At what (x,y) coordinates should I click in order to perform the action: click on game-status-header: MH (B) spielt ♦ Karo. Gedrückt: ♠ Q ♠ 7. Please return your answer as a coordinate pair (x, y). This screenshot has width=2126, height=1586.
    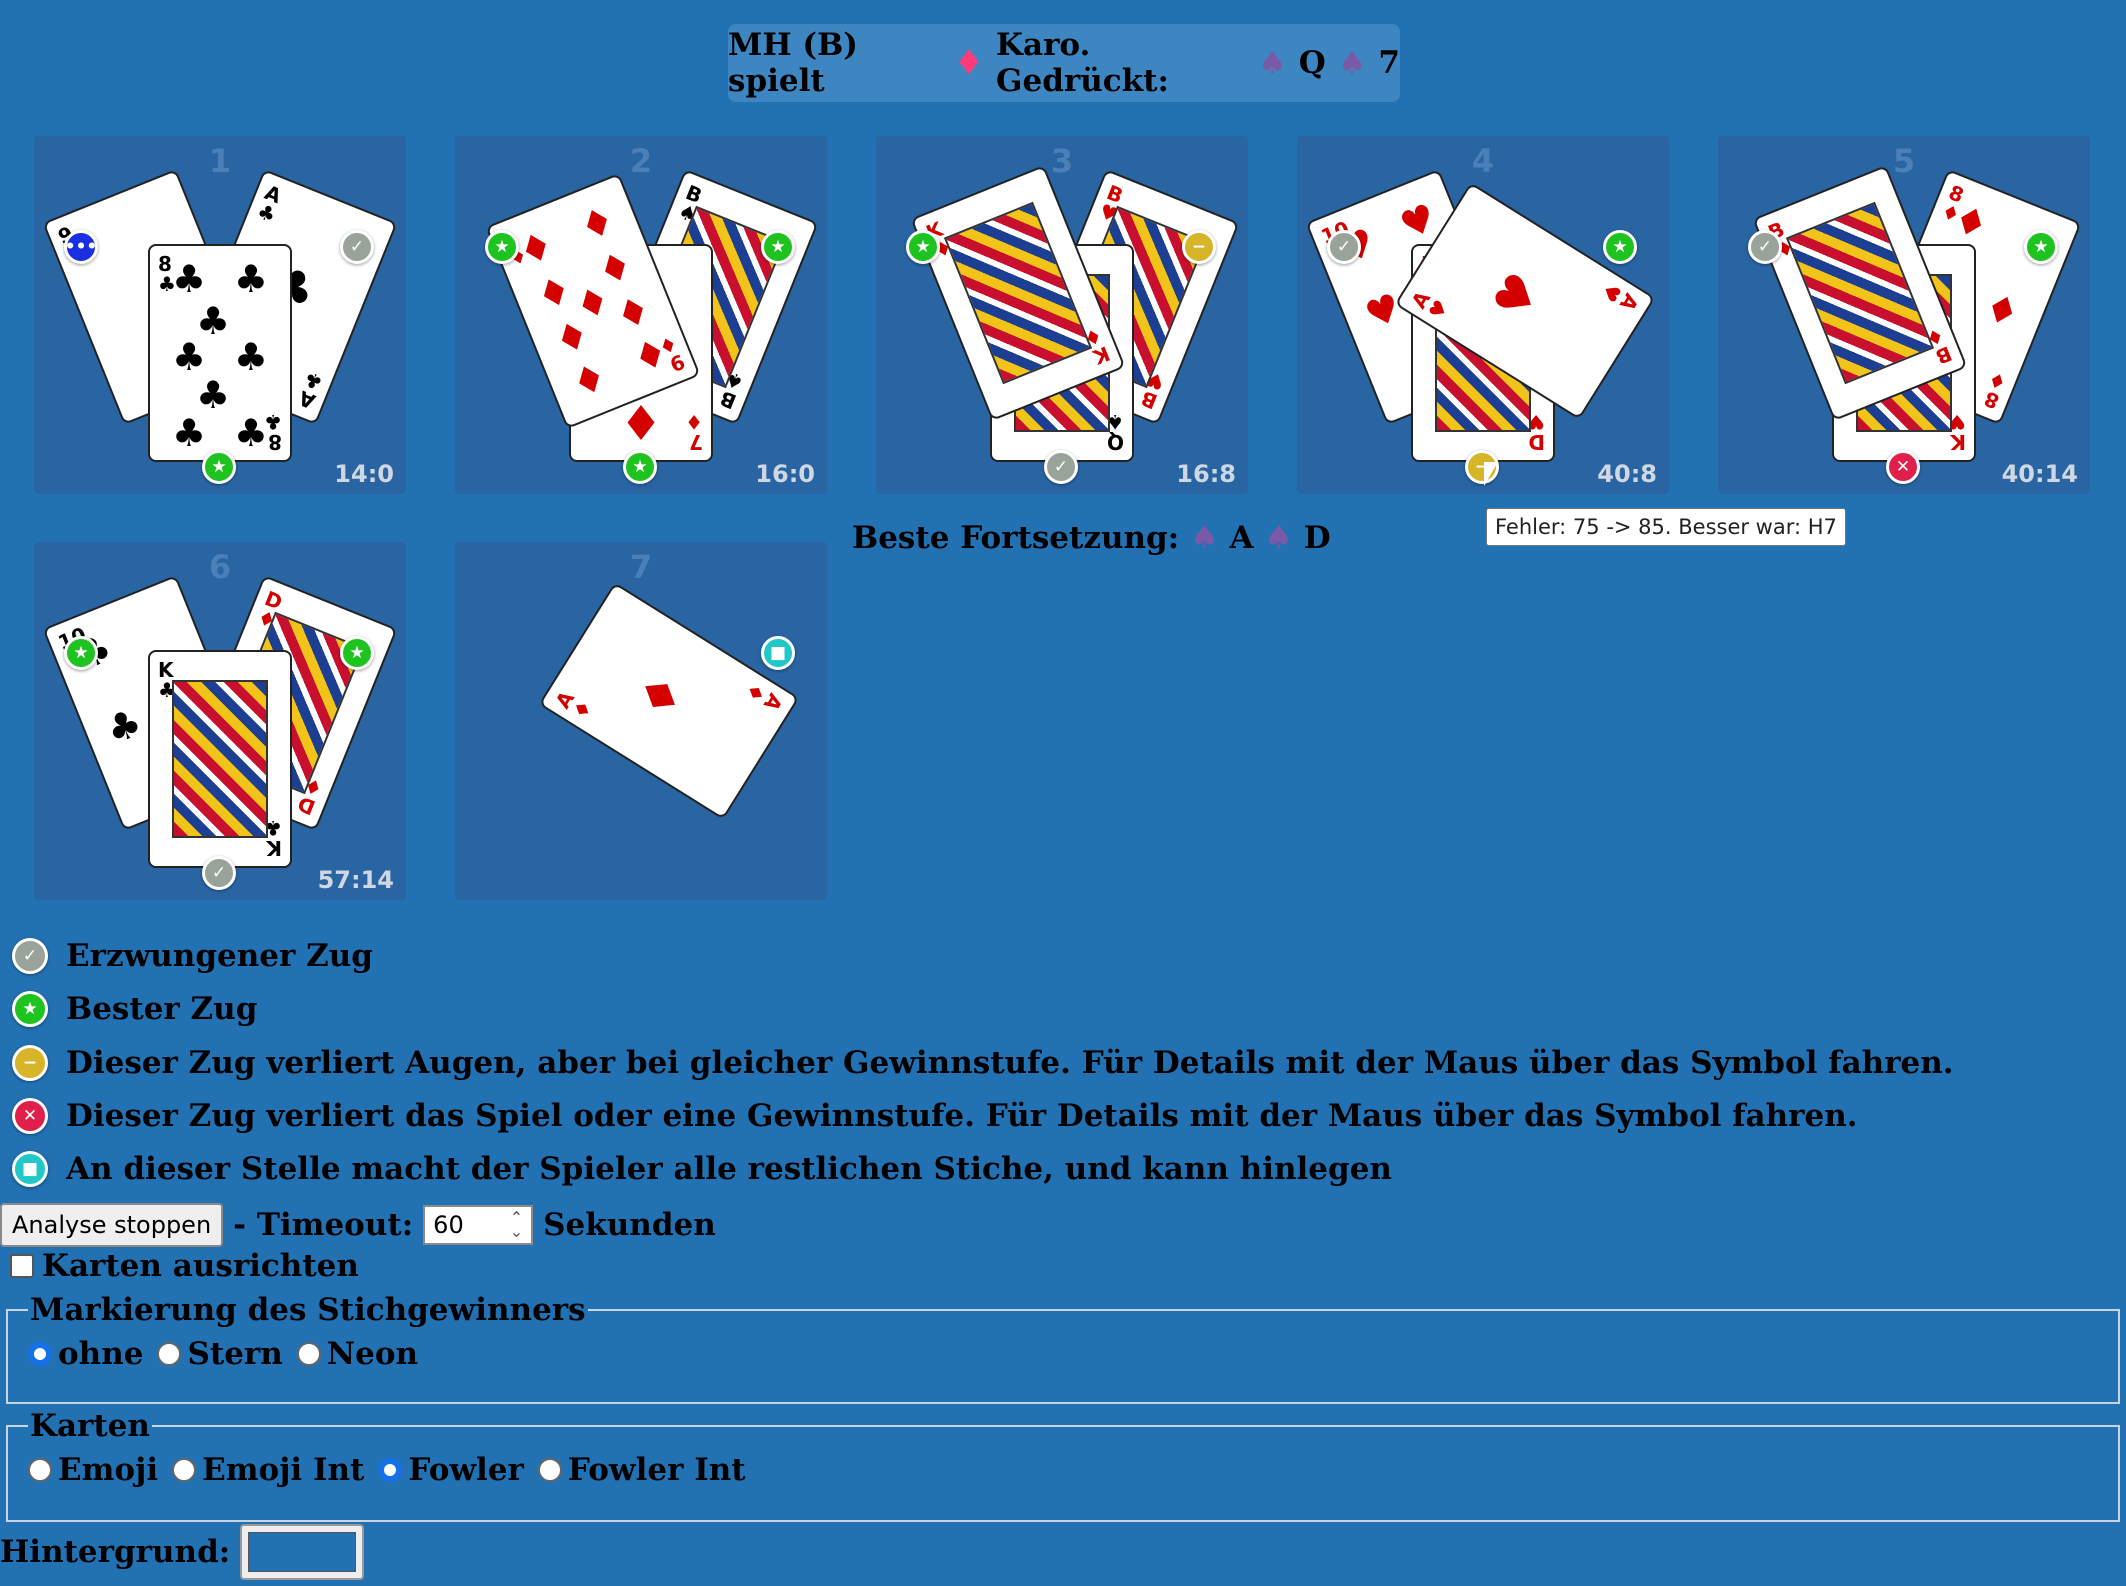
    Looking at the image, I should click on (1064, 63).